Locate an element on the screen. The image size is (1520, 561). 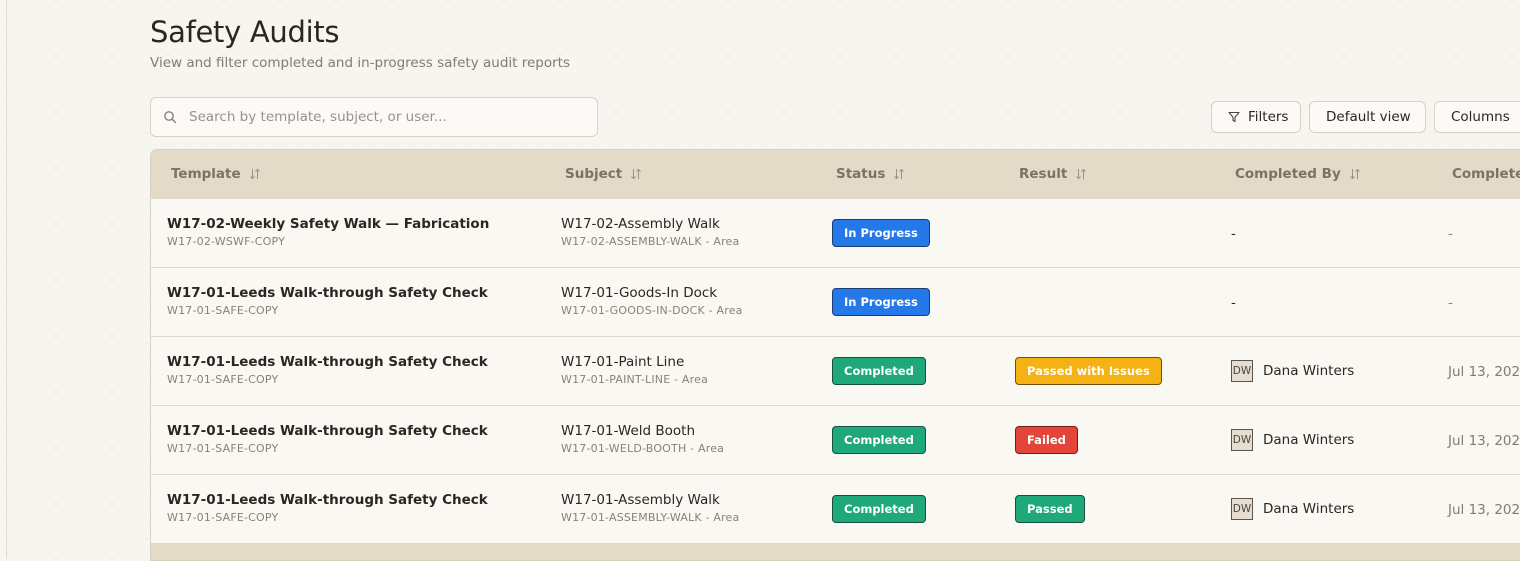
subject-code: W17-01-GOODS-IN-DOCK - Area is located at coordinates (652, 310).